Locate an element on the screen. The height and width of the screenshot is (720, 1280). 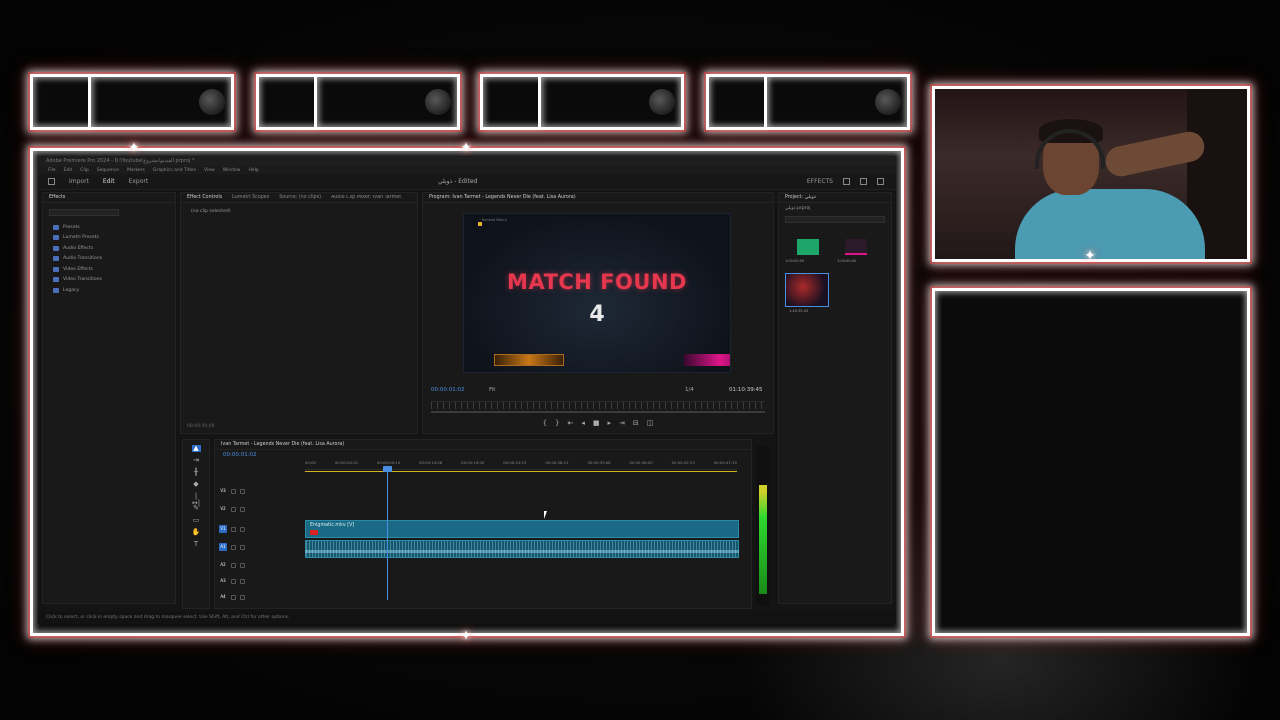
menu-help: Help is located at coordinates (253, 170).